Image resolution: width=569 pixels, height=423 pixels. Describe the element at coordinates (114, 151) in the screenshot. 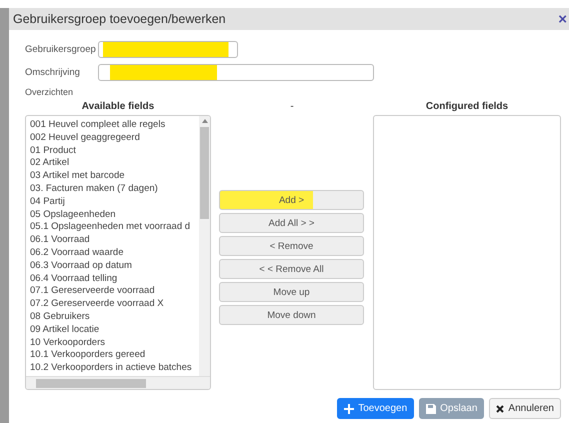

I see `list-item: 01 Product` at that location.